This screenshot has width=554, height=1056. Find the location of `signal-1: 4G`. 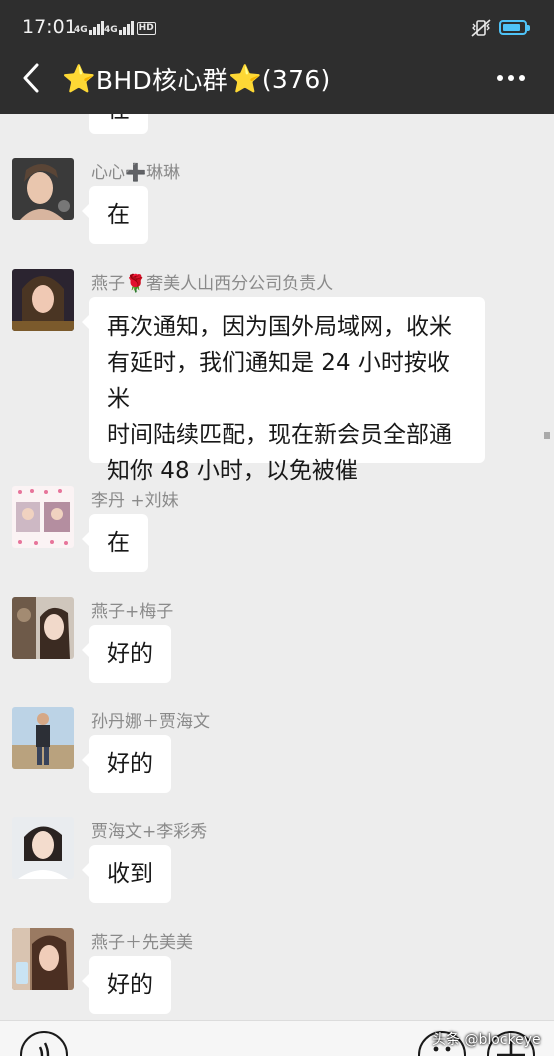

signal-1: 4G is located at coordinates (89, 27).